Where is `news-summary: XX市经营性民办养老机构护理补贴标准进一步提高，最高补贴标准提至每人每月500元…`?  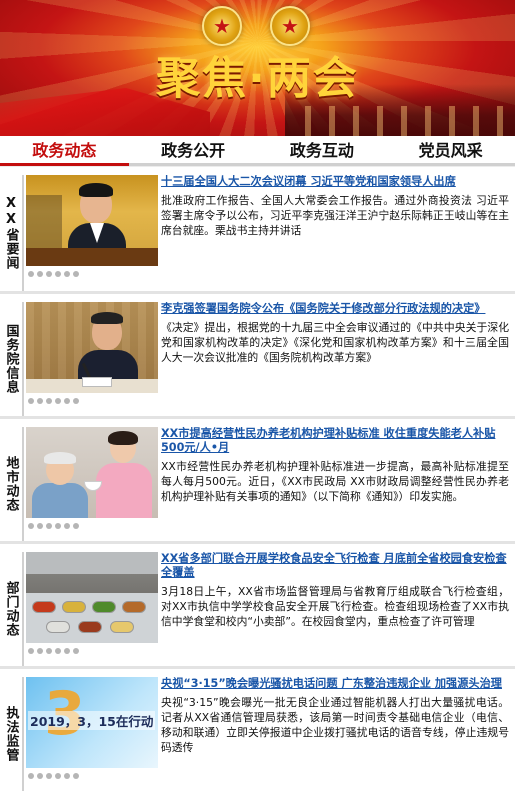
news-summary: XX市经营性民办养老机构护理补贴标准进一步提高，最高补贴标准提至每人每月500元… is located at coordinates (335, 481).